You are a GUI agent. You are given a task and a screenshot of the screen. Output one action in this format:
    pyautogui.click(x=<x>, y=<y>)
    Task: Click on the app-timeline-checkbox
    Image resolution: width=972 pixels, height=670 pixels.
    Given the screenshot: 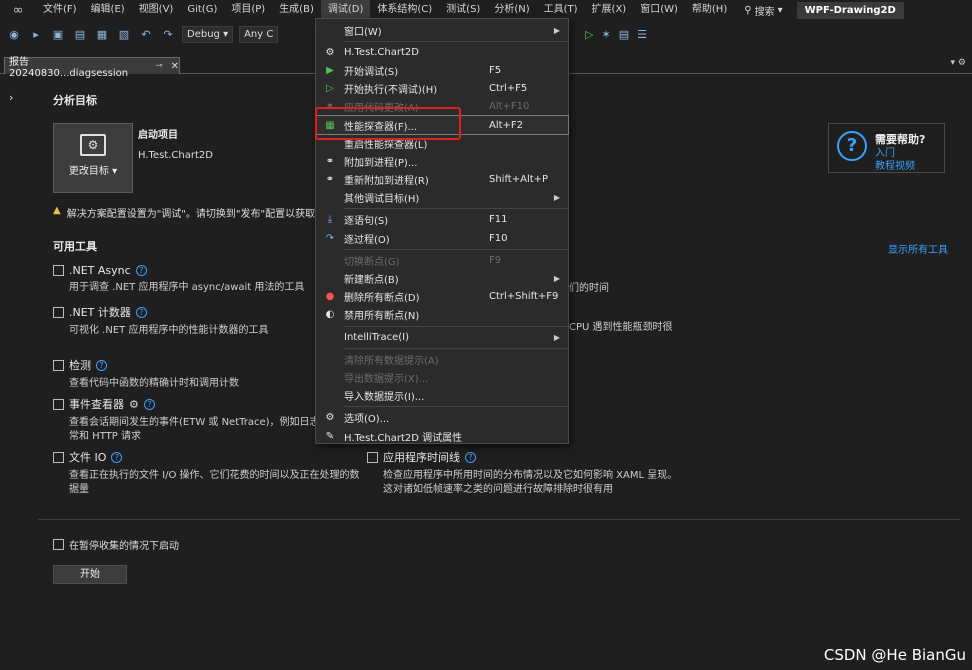 What is the action you would take?
    pyautogui.click(x=372, y=457)
    